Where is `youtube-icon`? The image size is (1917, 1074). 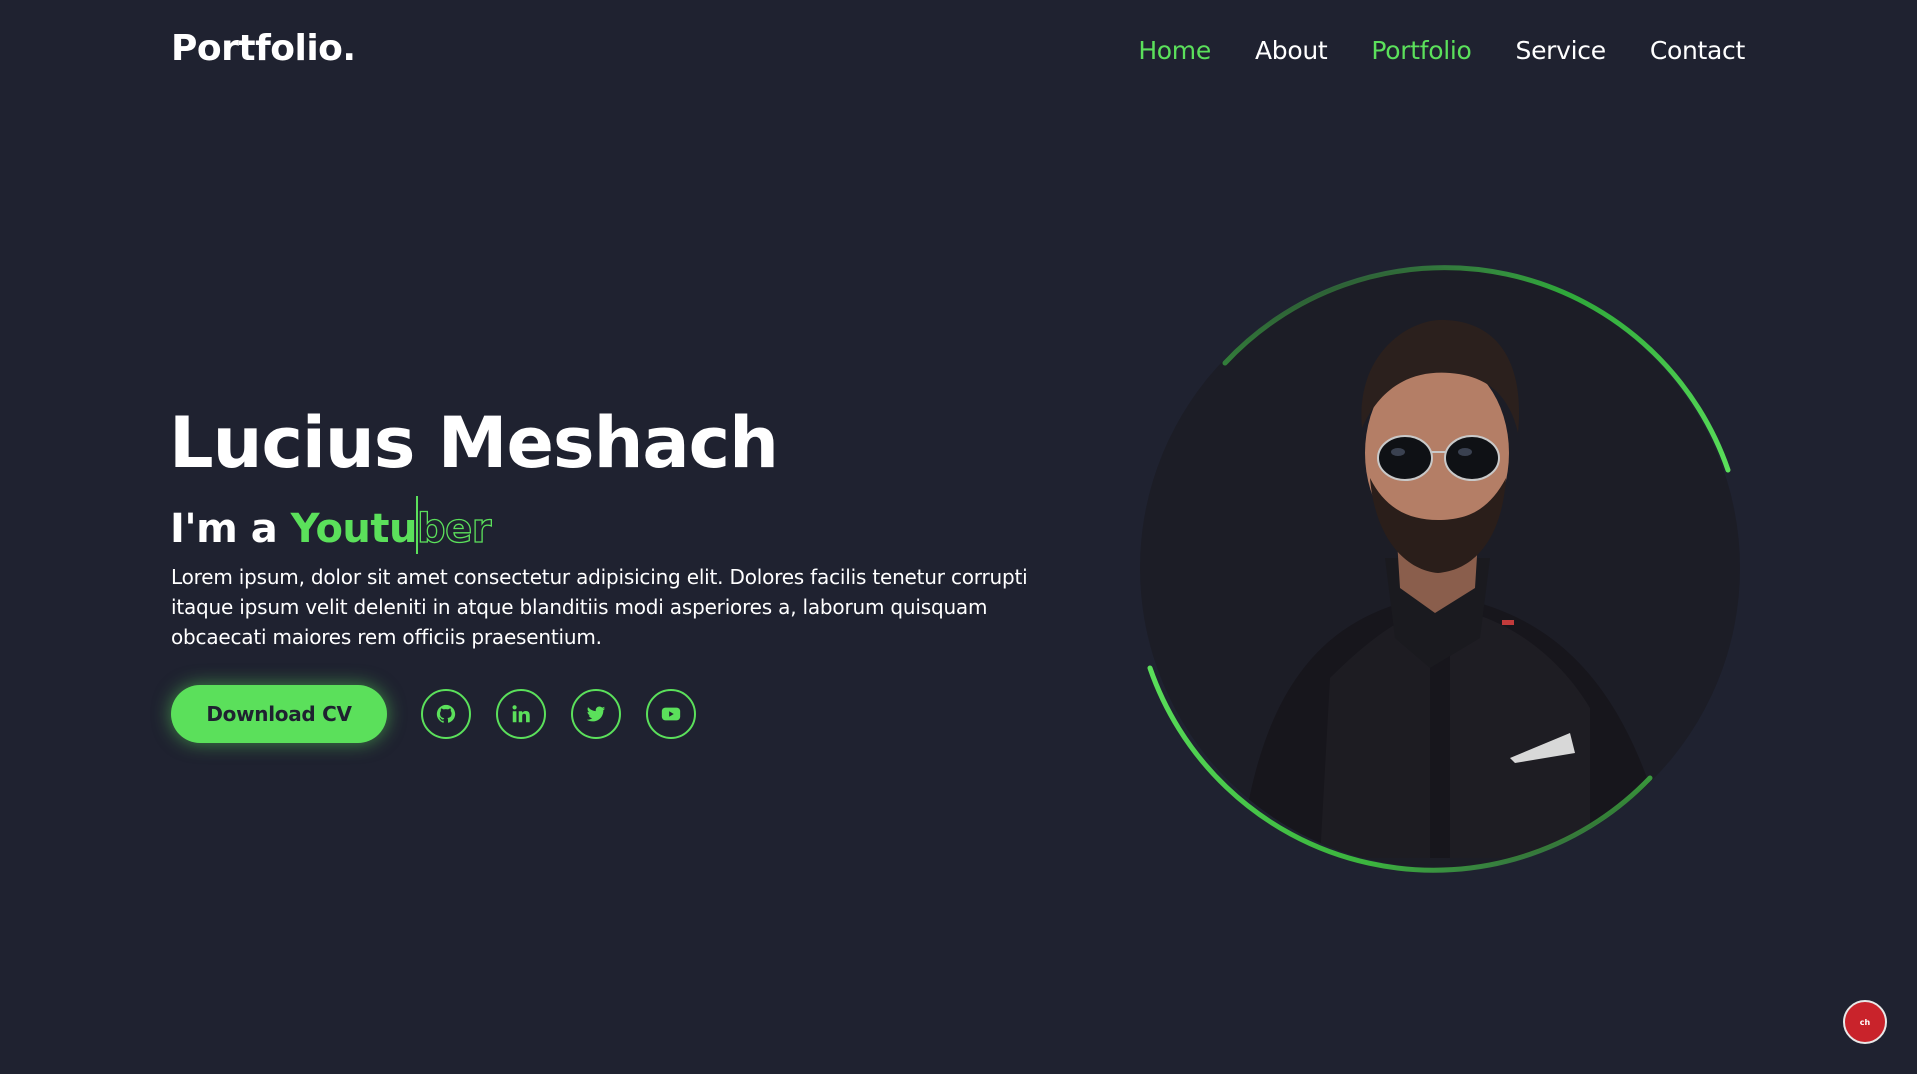 youtube-icon is located at coordinates (671, 714).